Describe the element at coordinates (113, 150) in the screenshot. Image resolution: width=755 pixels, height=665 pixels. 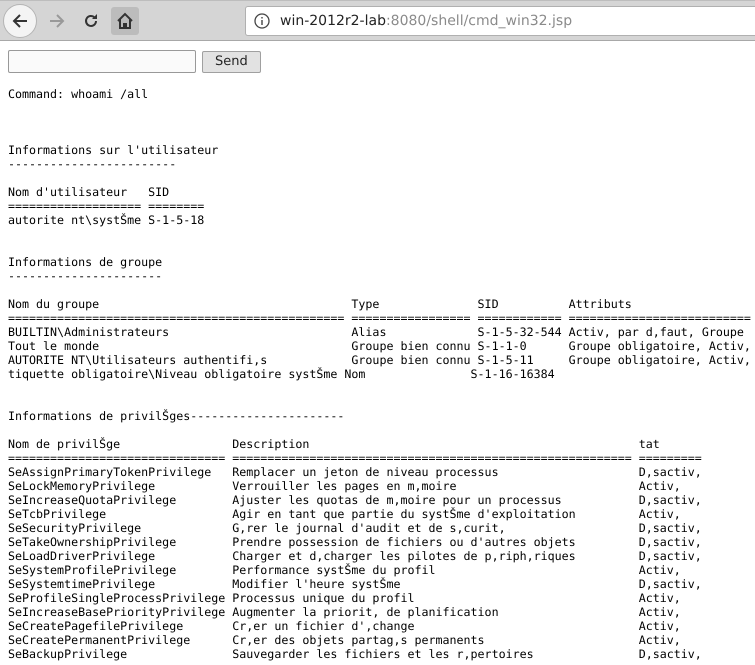
I see `output-line: Informations sur l'utilisateur` at that location.